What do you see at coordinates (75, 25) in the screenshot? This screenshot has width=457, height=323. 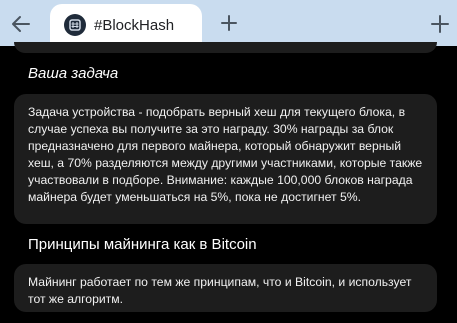 I see `blockhash-logo-icon` at bounding box center [75, 25].